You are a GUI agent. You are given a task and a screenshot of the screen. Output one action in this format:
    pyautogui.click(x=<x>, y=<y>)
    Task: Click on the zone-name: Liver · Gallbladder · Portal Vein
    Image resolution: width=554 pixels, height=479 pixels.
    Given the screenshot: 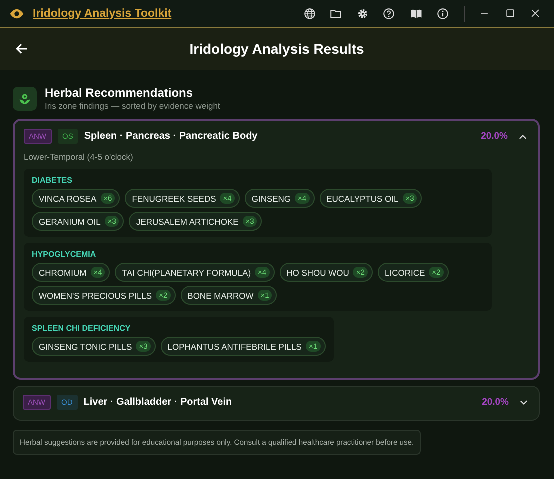 What is the action you would take?
    pyautogui.click(x=158, y=402)
    